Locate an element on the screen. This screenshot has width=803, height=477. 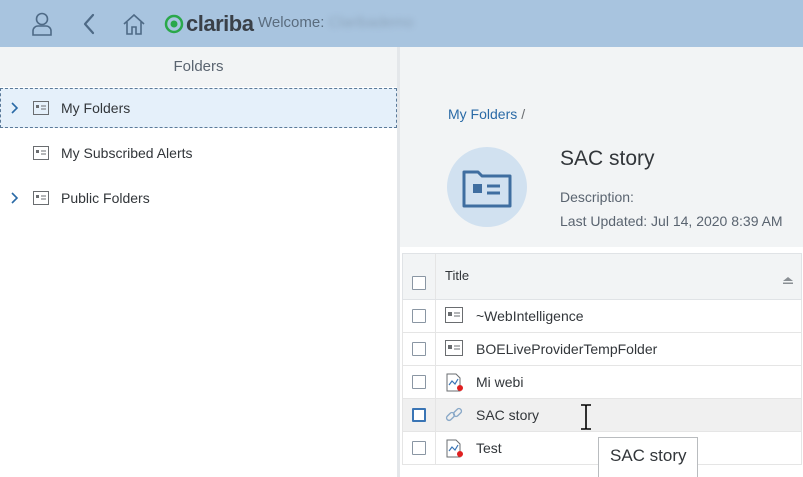
welcome-text: Welcome: Claribademo is located at coordinates (335, 22).